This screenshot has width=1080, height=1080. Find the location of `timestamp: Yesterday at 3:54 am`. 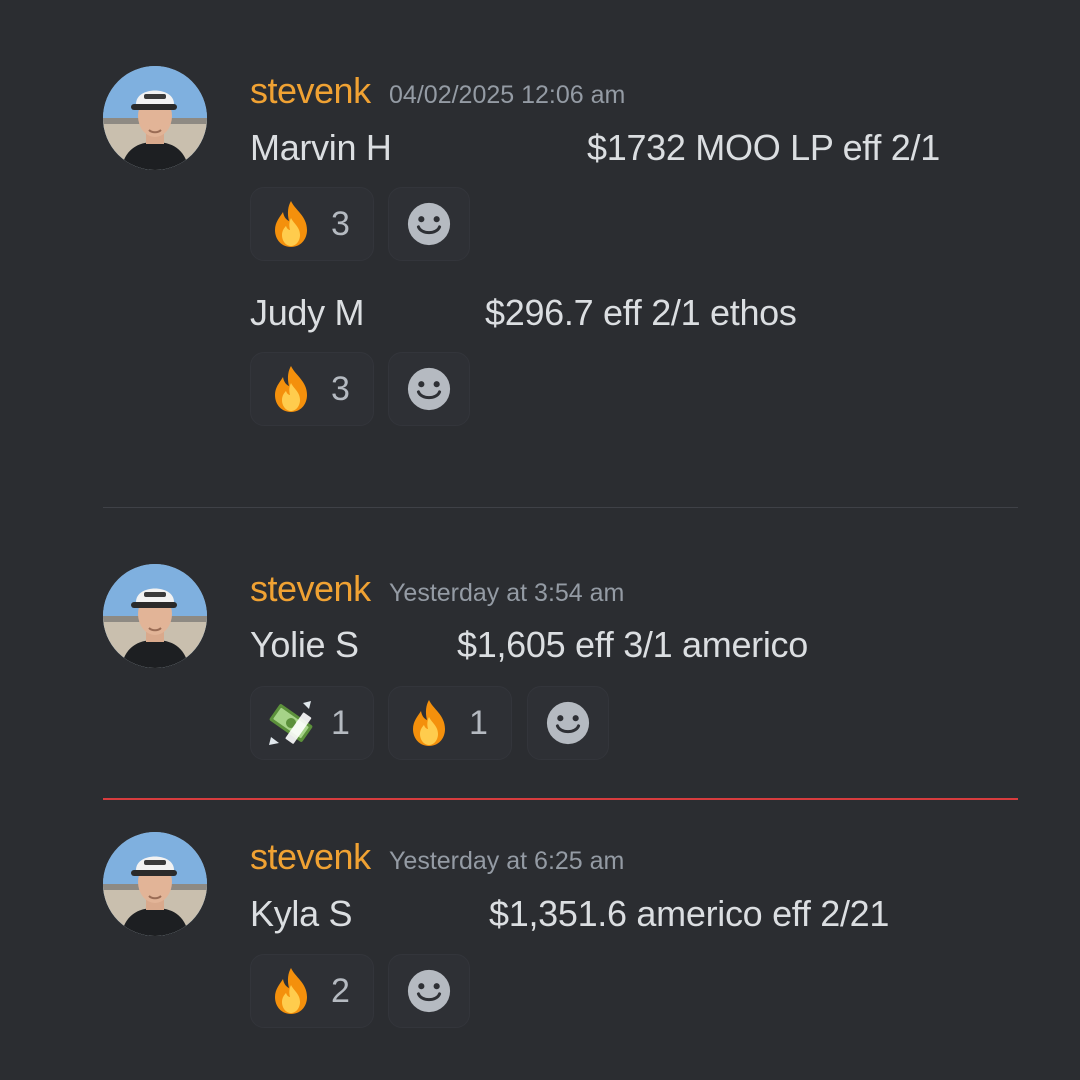

timestamp: Yesterday at 3:54 am is located at coordinates (506, 593).